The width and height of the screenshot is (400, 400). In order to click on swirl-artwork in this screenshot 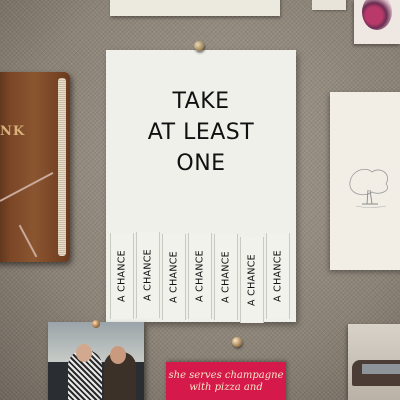, I will do `click(377, 15)`.